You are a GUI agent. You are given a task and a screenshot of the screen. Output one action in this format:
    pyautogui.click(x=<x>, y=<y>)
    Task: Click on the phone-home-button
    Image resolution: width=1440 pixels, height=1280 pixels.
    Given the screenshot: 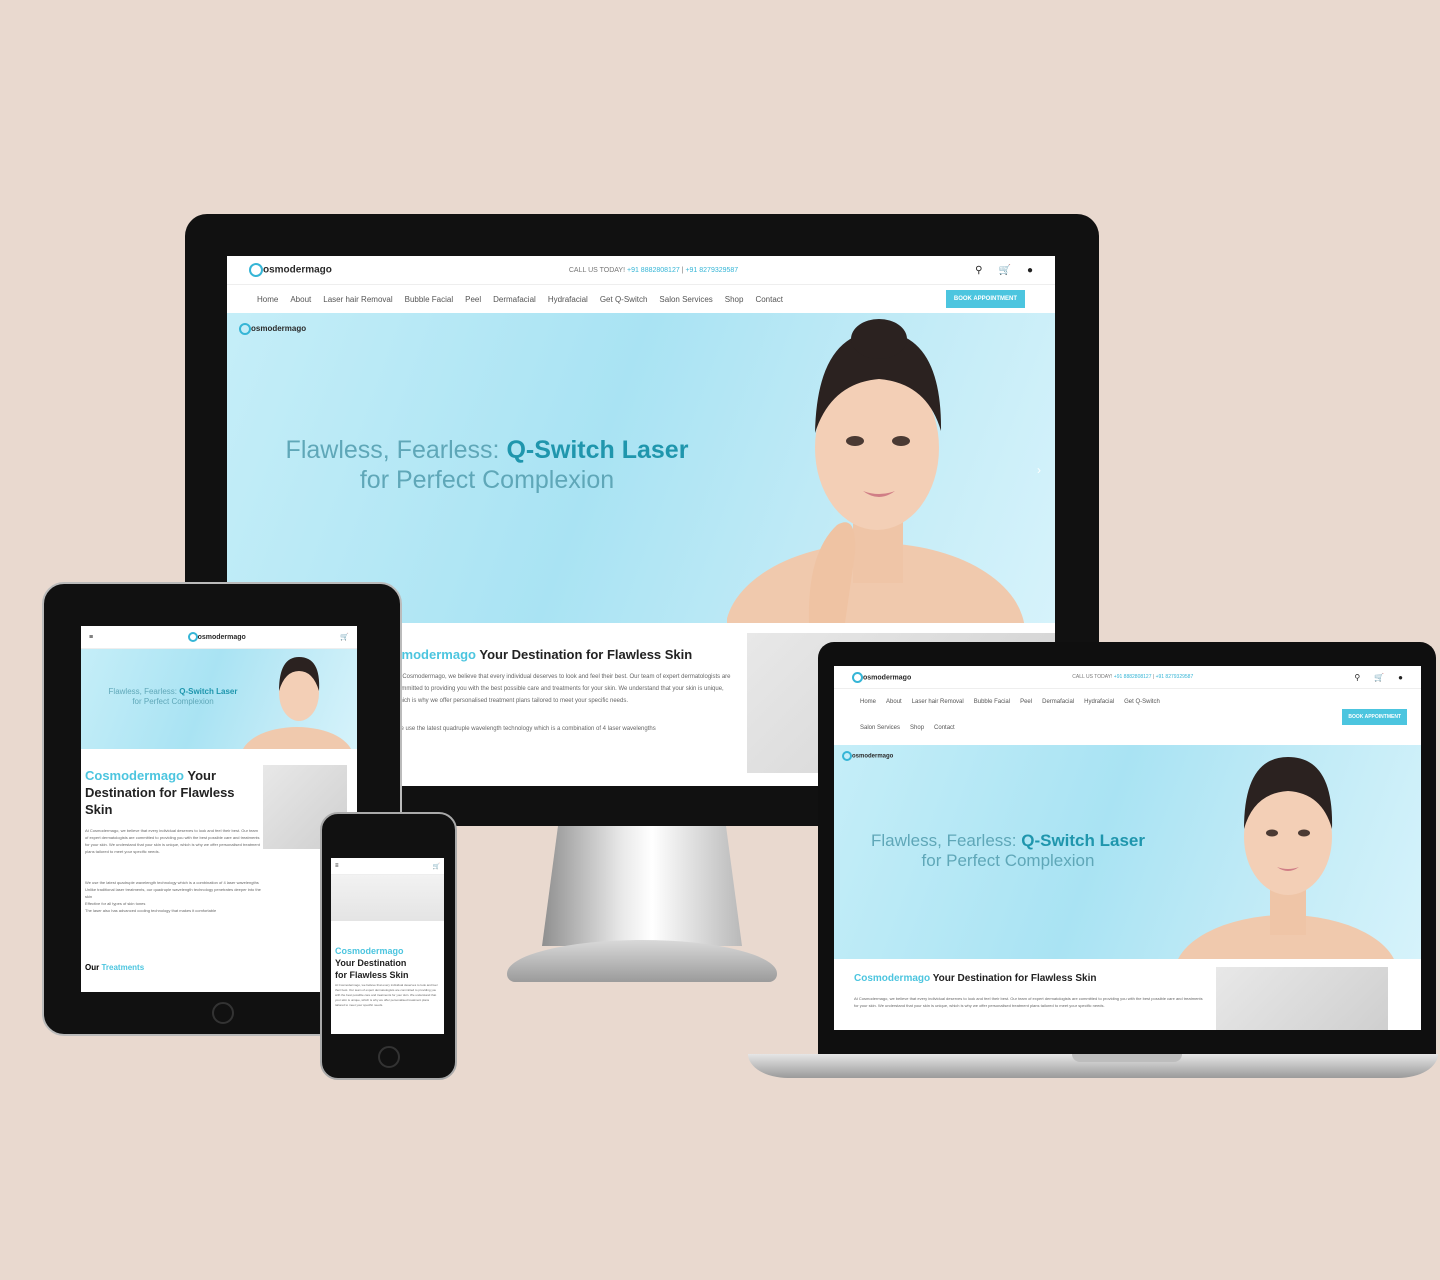 What is the action you would take?
    pyautogui.click(x=389, y=1057)
    